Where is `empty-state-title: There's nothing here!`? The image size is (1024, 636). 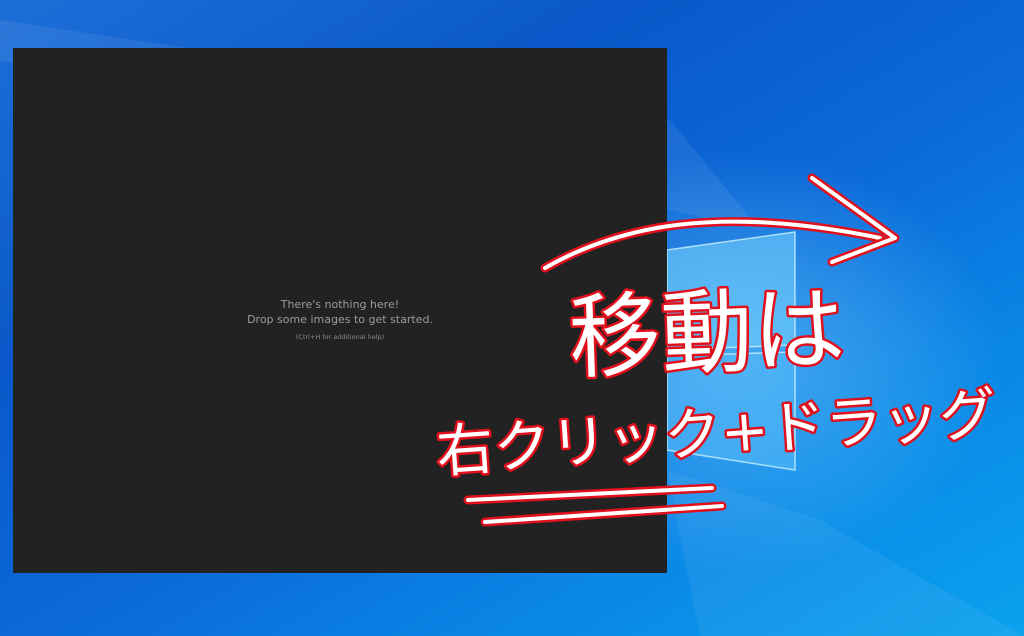
empty-state-title: There's nothing here! is located at coordinates (340, 304).